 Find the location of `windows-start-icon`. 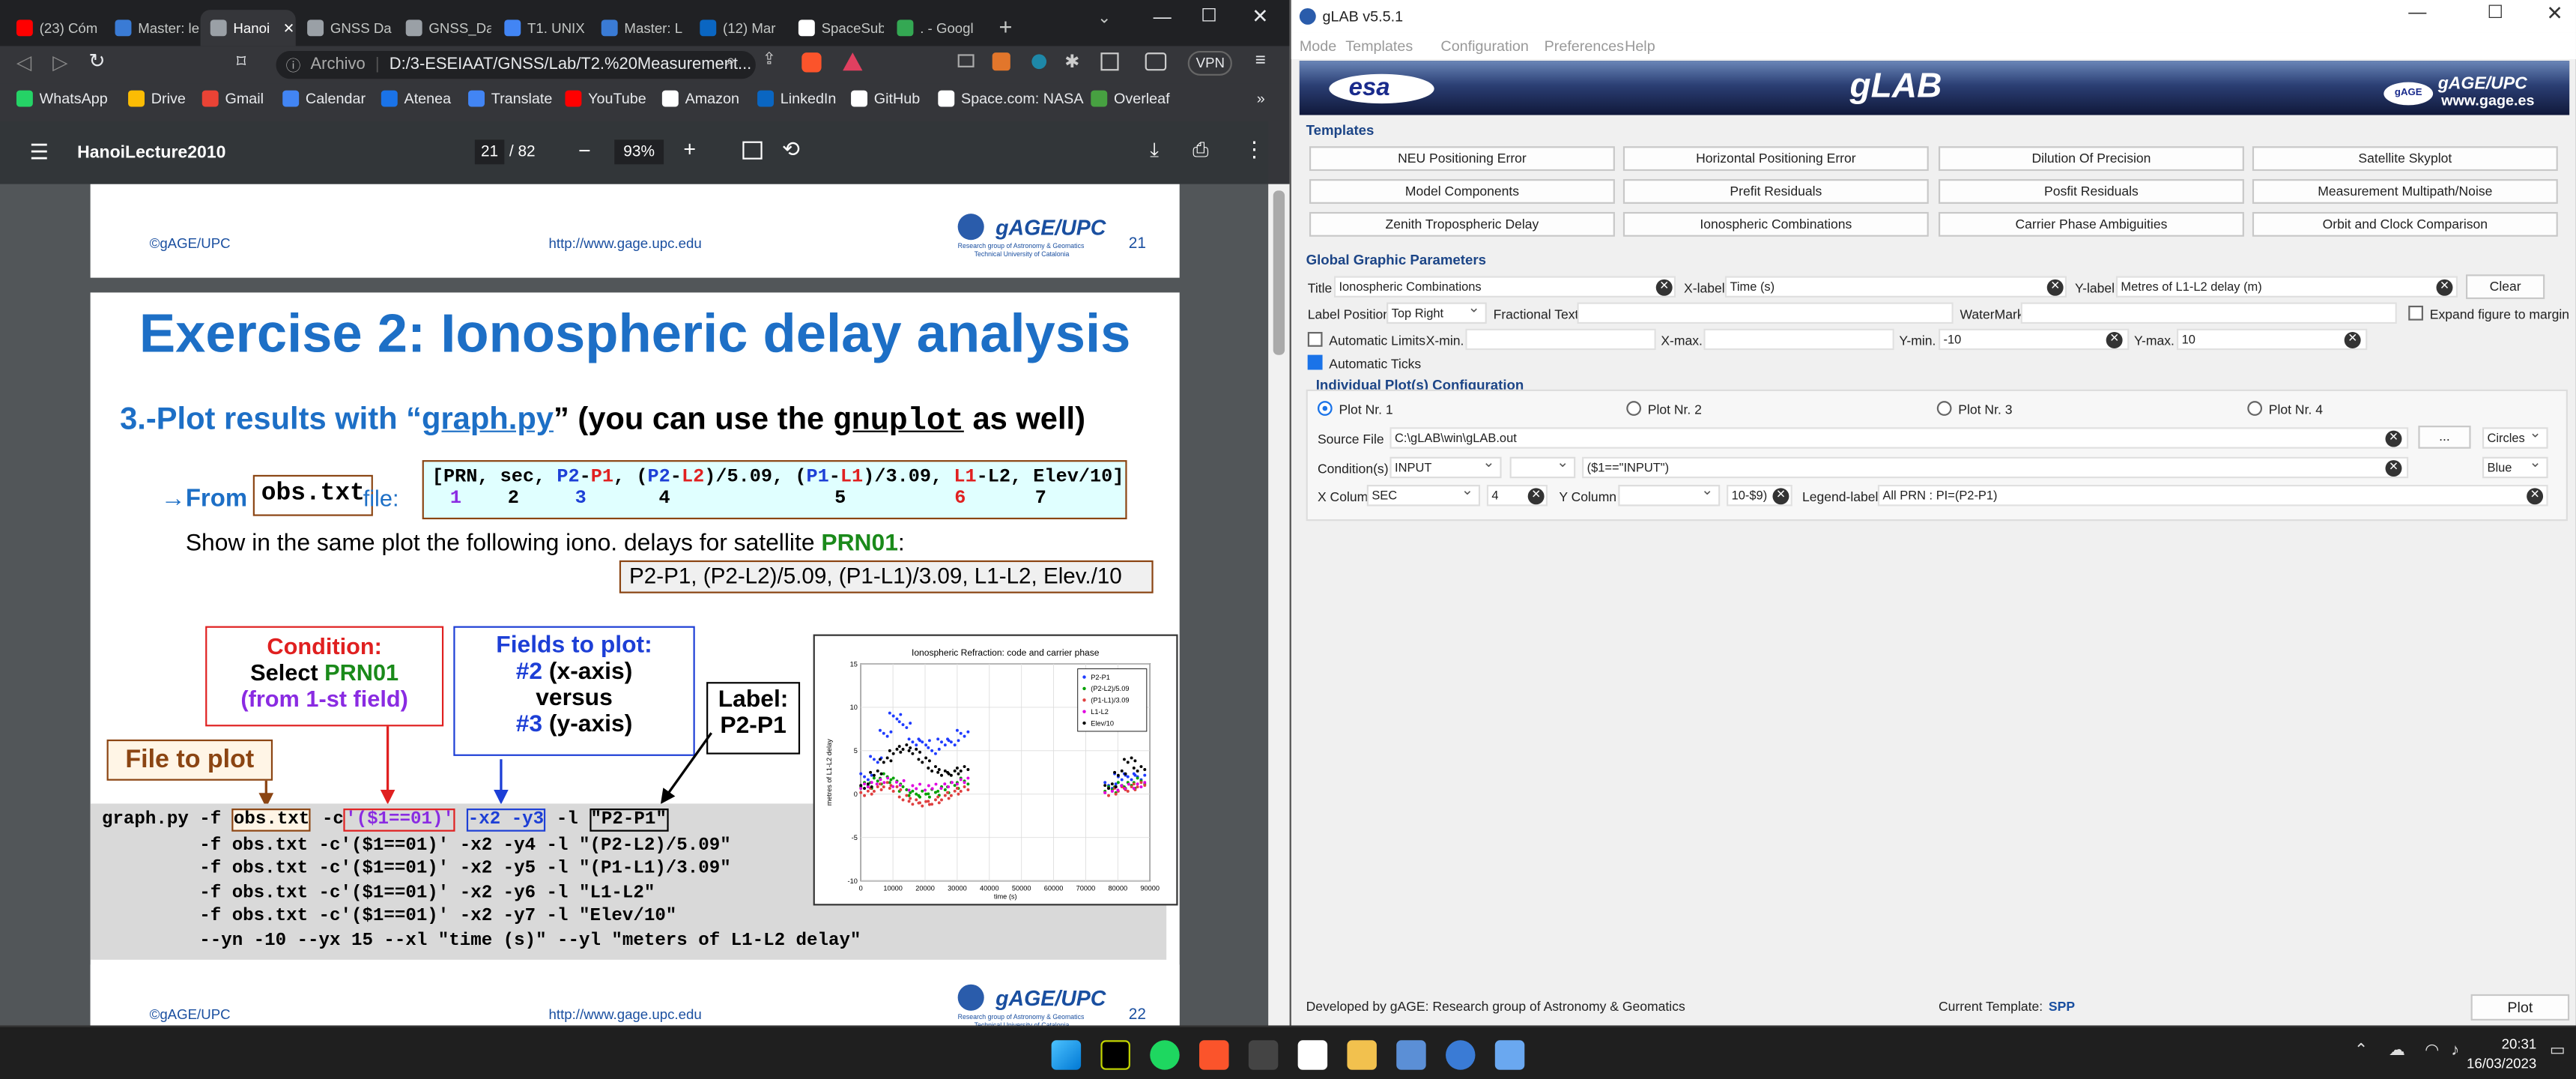

windows-start-icon is located at coordinates (1066, 1055).